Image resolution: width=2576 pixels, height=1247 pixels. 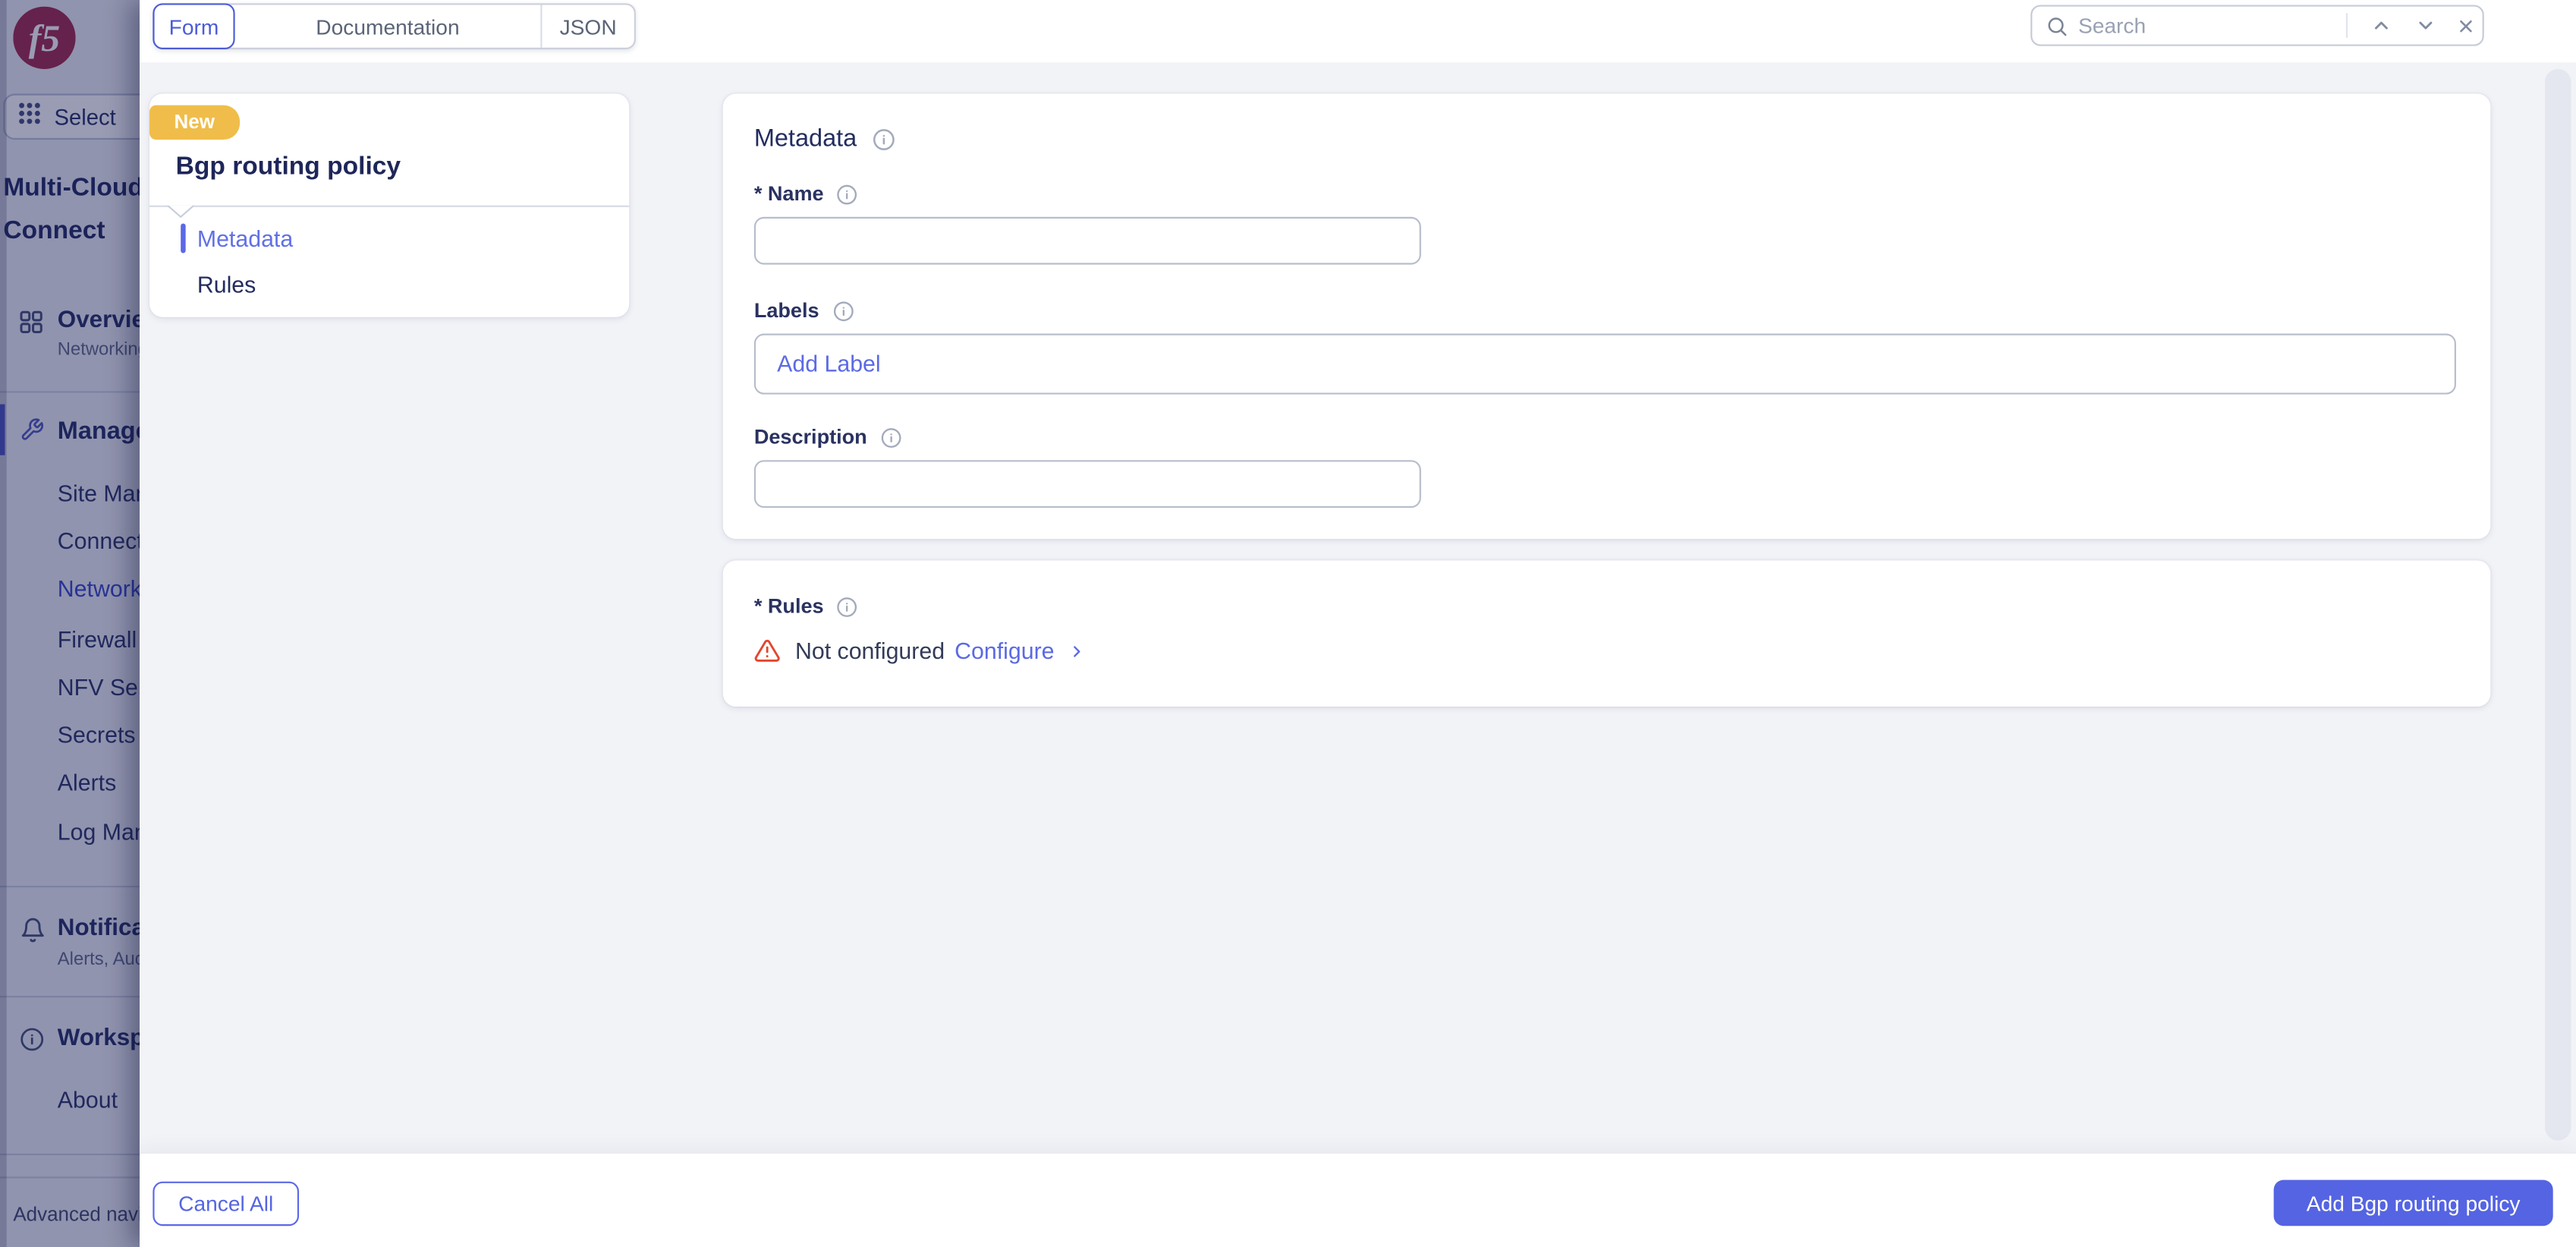 I want to click on new-badge: New, so click(x=194, y=123).